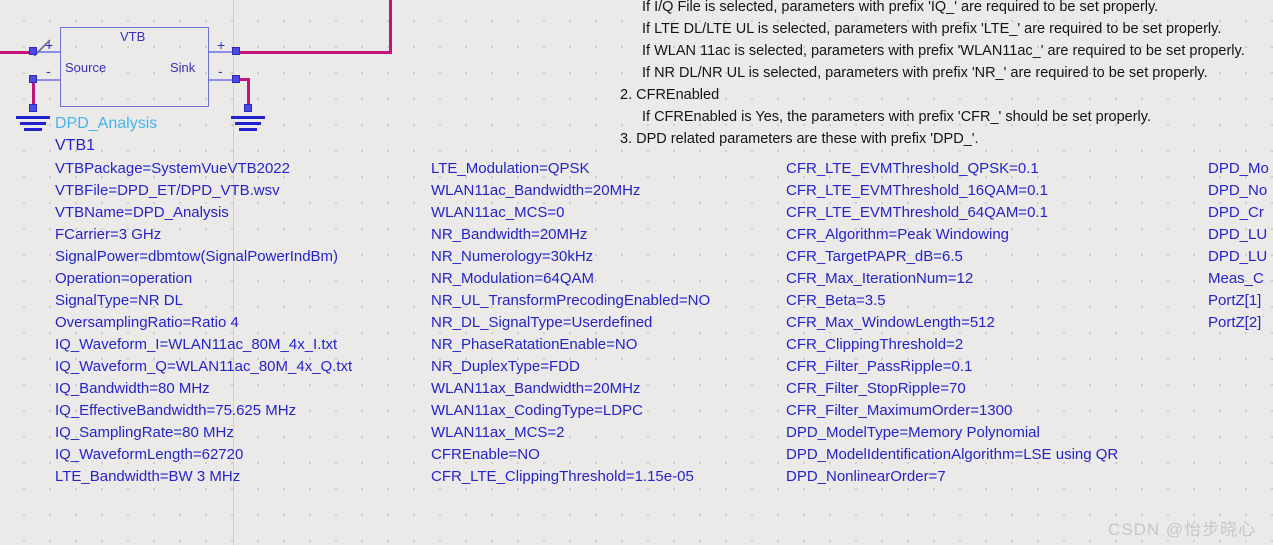 The image size is (1273, 545). What do you see at coordinates (952, 433) in the screenshot?
I see `param-line: DPD_ModelType=Memory Polynomial` at bounding box center [952, 433].